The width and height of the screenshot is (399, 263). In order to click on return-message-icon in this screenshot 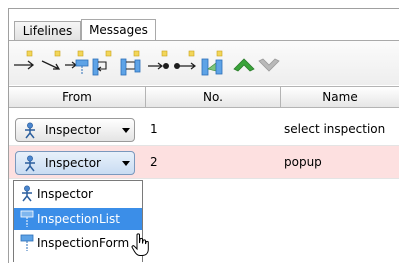, I will do `click(130, 63)`.